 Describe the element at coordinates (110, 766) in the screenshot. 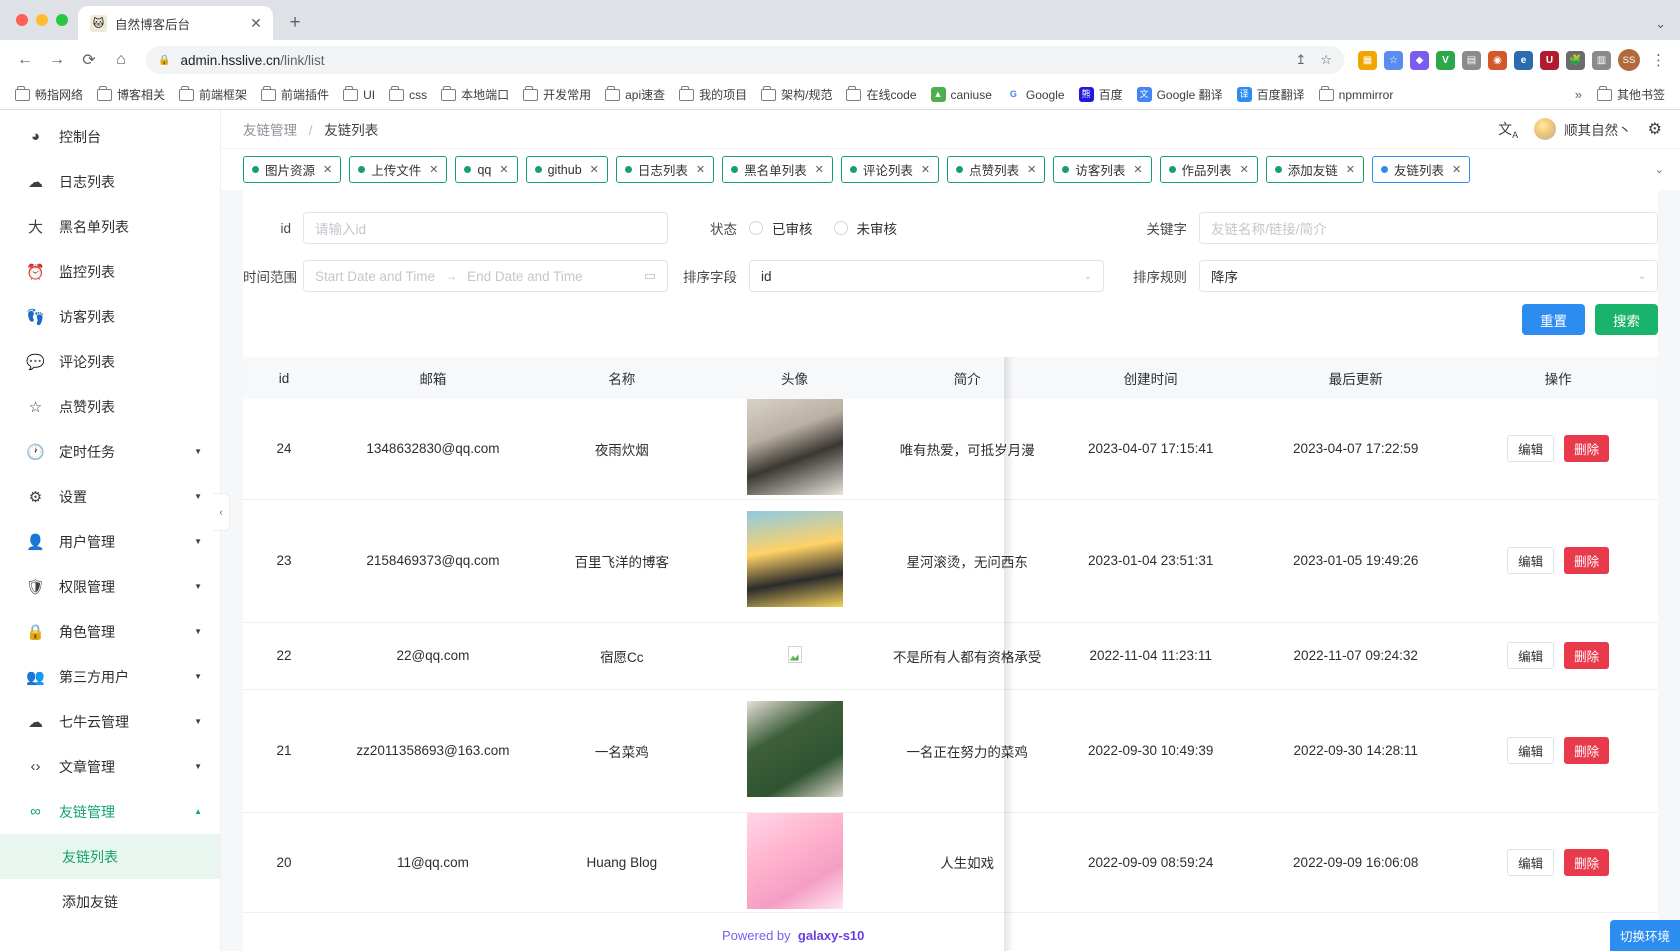

I see `sidebar-item-14: ‹› 文章管理 ▼` at that location.